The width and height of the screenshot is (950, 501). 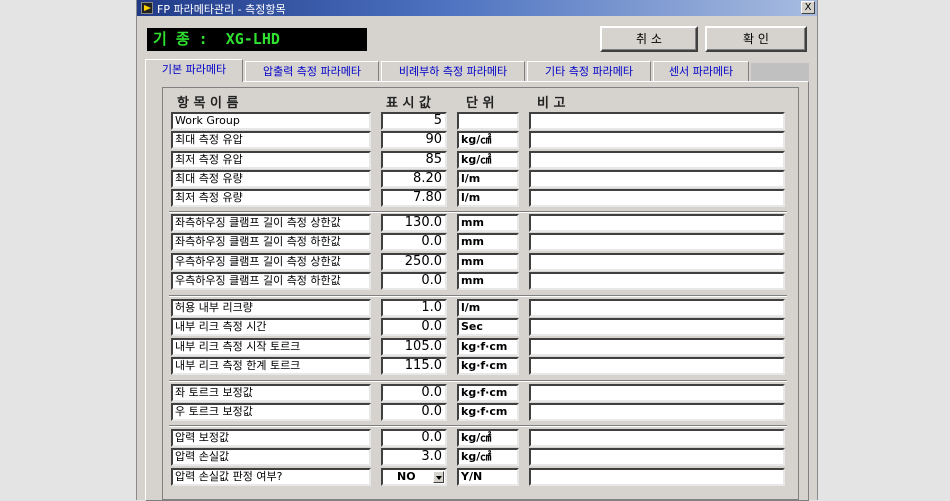 I want to click on header-unit: 단 위, so click(x=480, y=103).